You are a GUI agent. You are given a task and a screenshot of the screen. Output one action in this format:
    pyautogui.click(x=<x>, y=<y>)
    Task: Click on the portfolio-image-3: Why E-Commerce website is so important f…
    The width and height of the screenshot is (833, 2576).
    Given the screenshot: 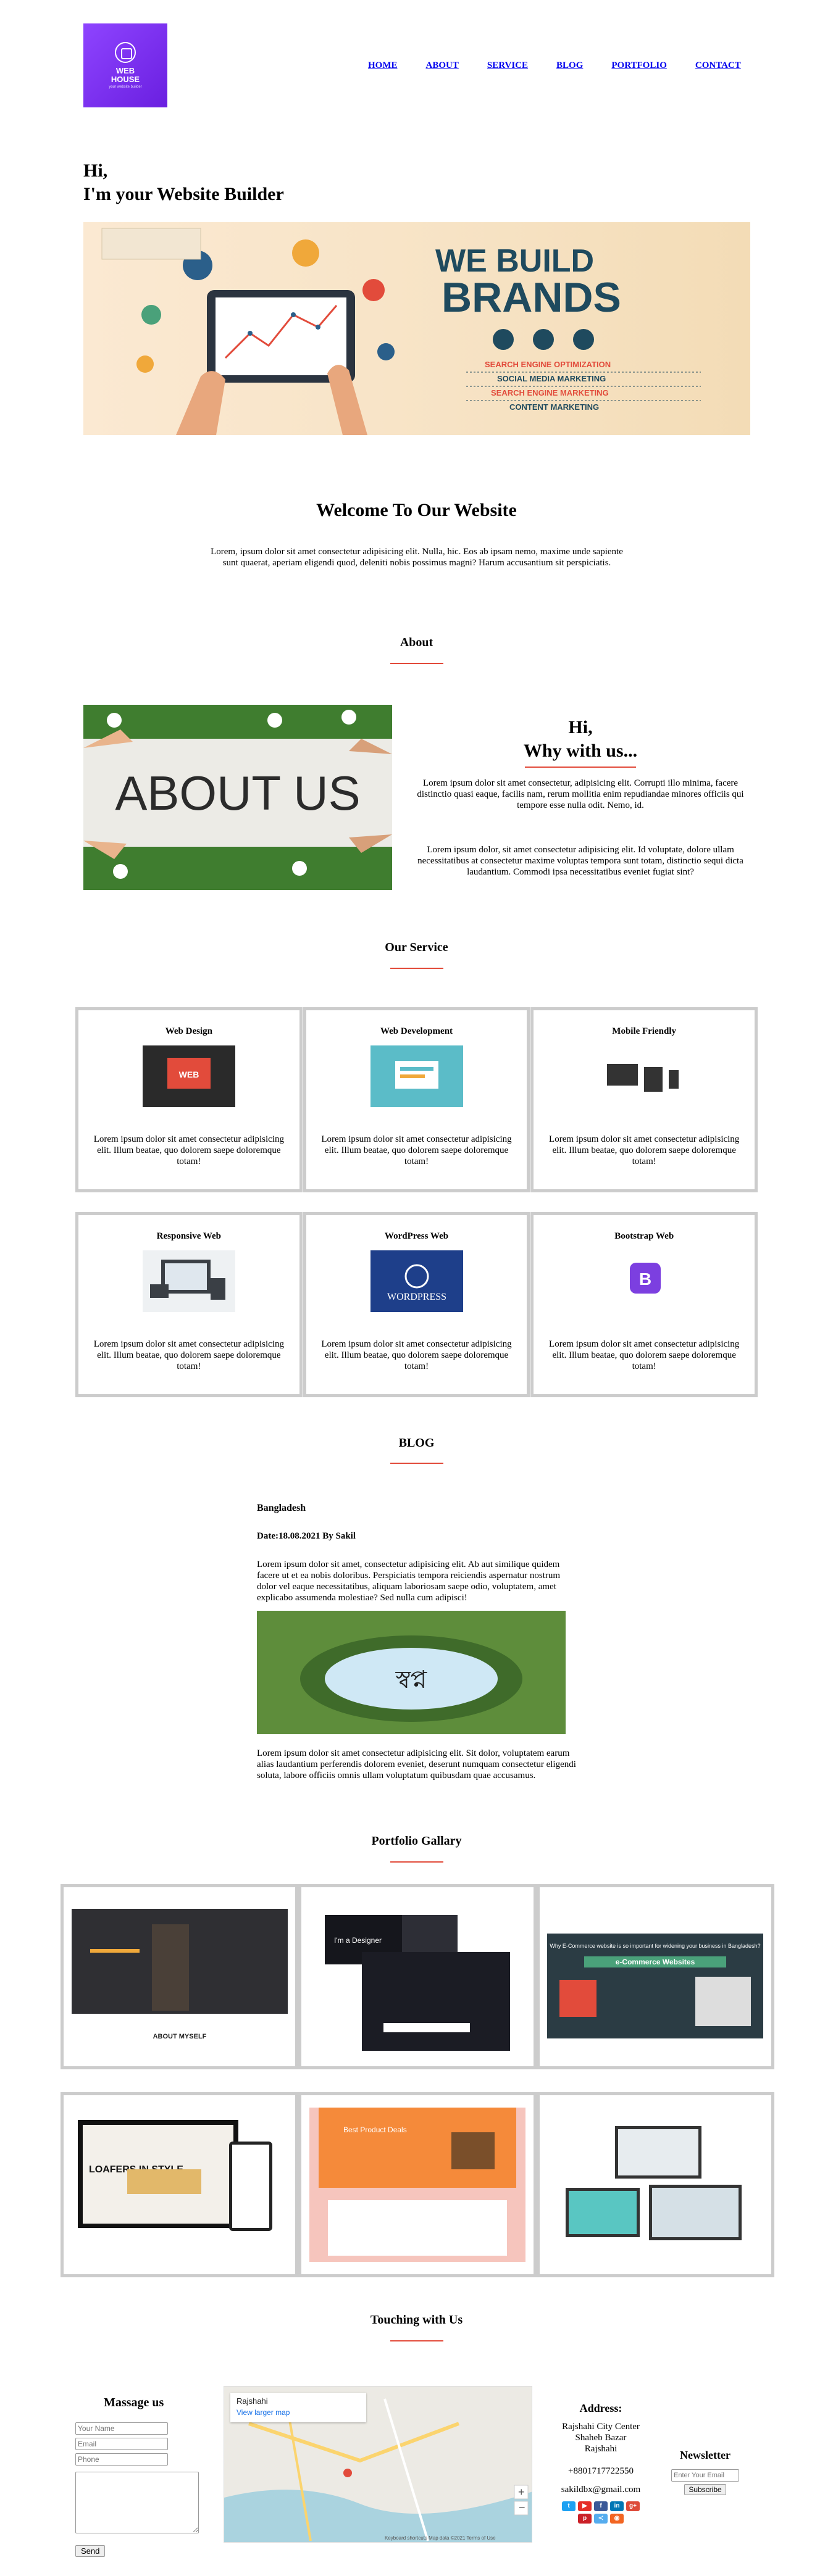 What is the action you would take?
    pyautogui.click(x=655, y=1977)
    